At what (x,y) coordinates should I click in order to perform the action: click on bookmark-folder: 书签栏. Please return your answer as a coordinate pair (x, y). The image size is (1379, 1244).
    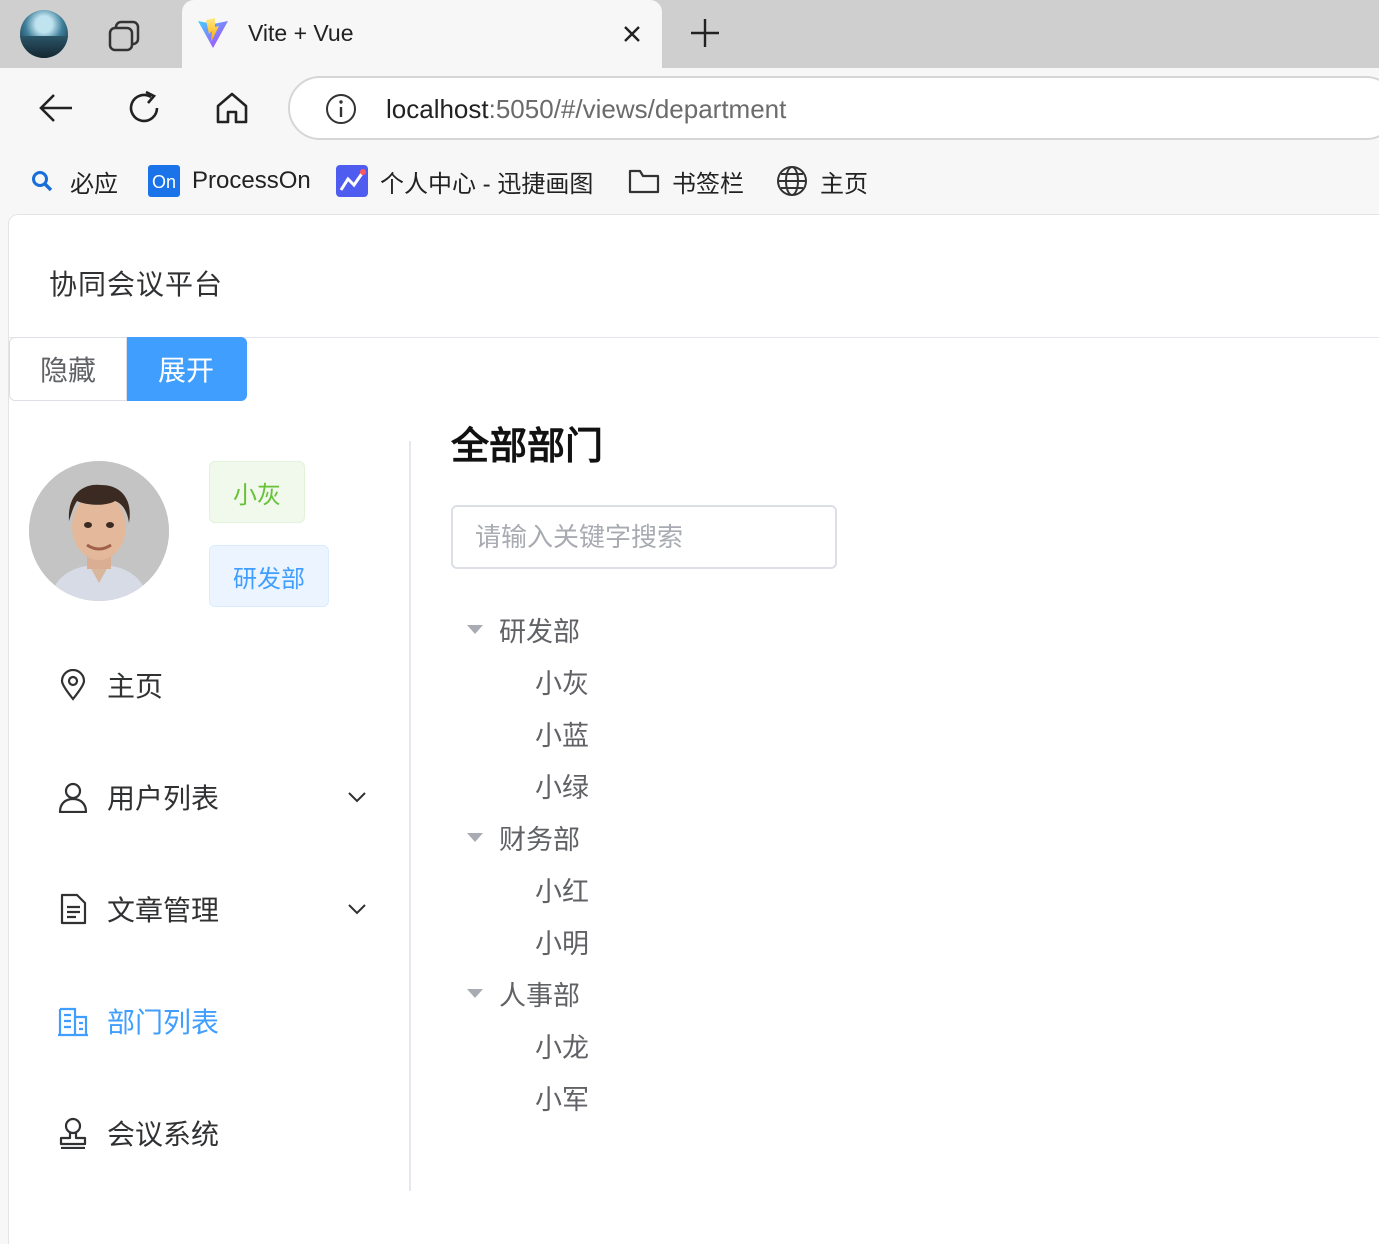
    Looking at the image, I should click on (686, 181).